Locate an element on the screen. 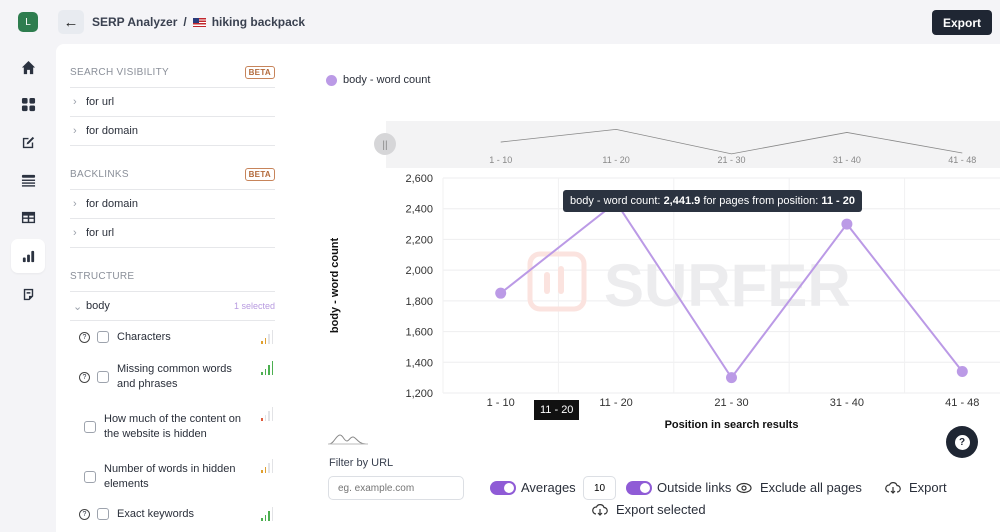 This screenshot has width=1000, height=532. row-label: for url is located at coordinates (100, 233).